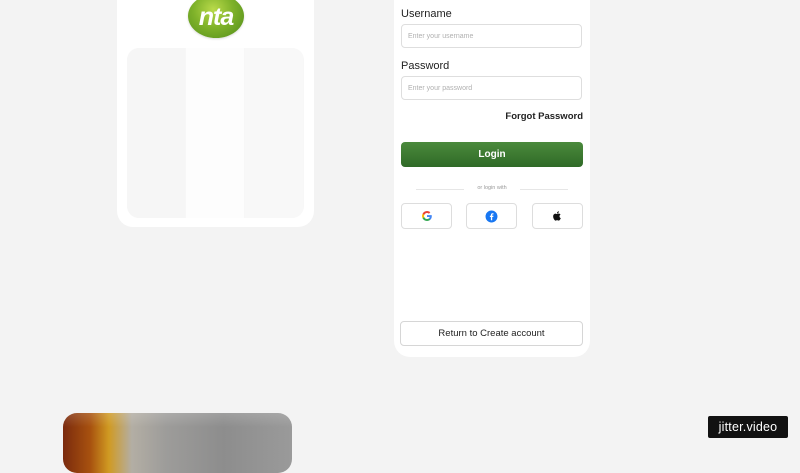 The width and height of the screenshot is (800, 473). I want to click on facebook-icon, so click(491, 216).